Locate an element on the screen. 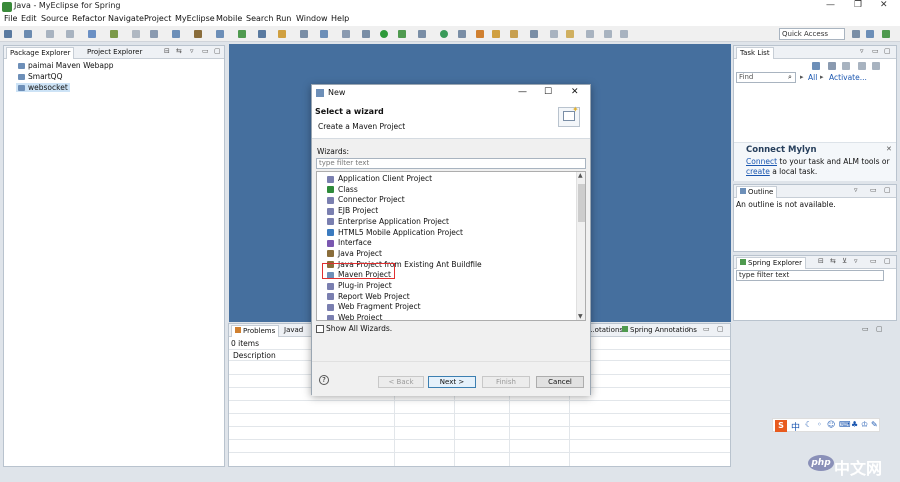 The width and height of the screenshot is (900, 482). debug-icon is located at coordinates (402, 34).